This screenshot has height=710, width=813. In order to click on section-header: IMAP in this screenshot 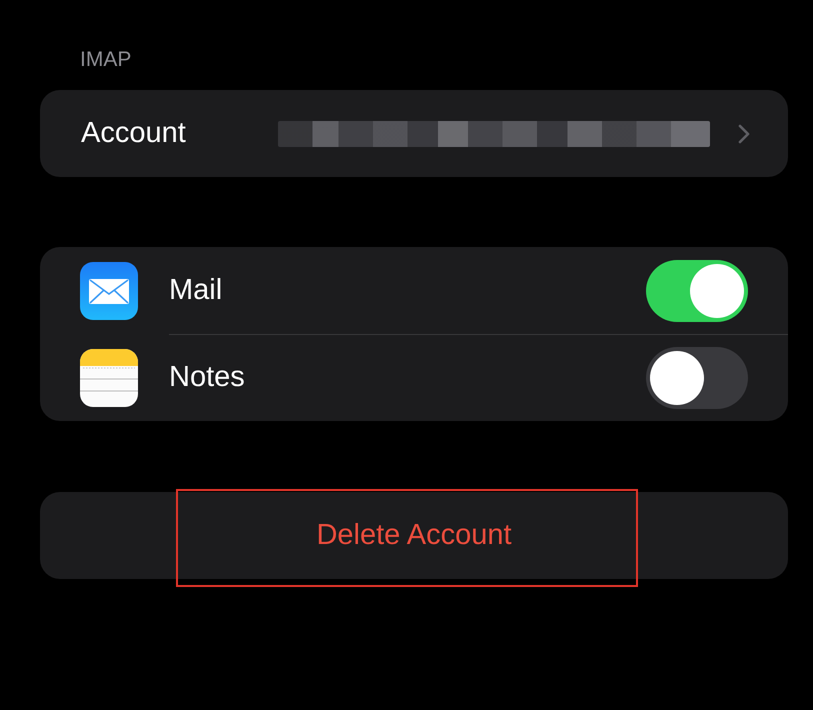, I will do `click(106, 60)`.